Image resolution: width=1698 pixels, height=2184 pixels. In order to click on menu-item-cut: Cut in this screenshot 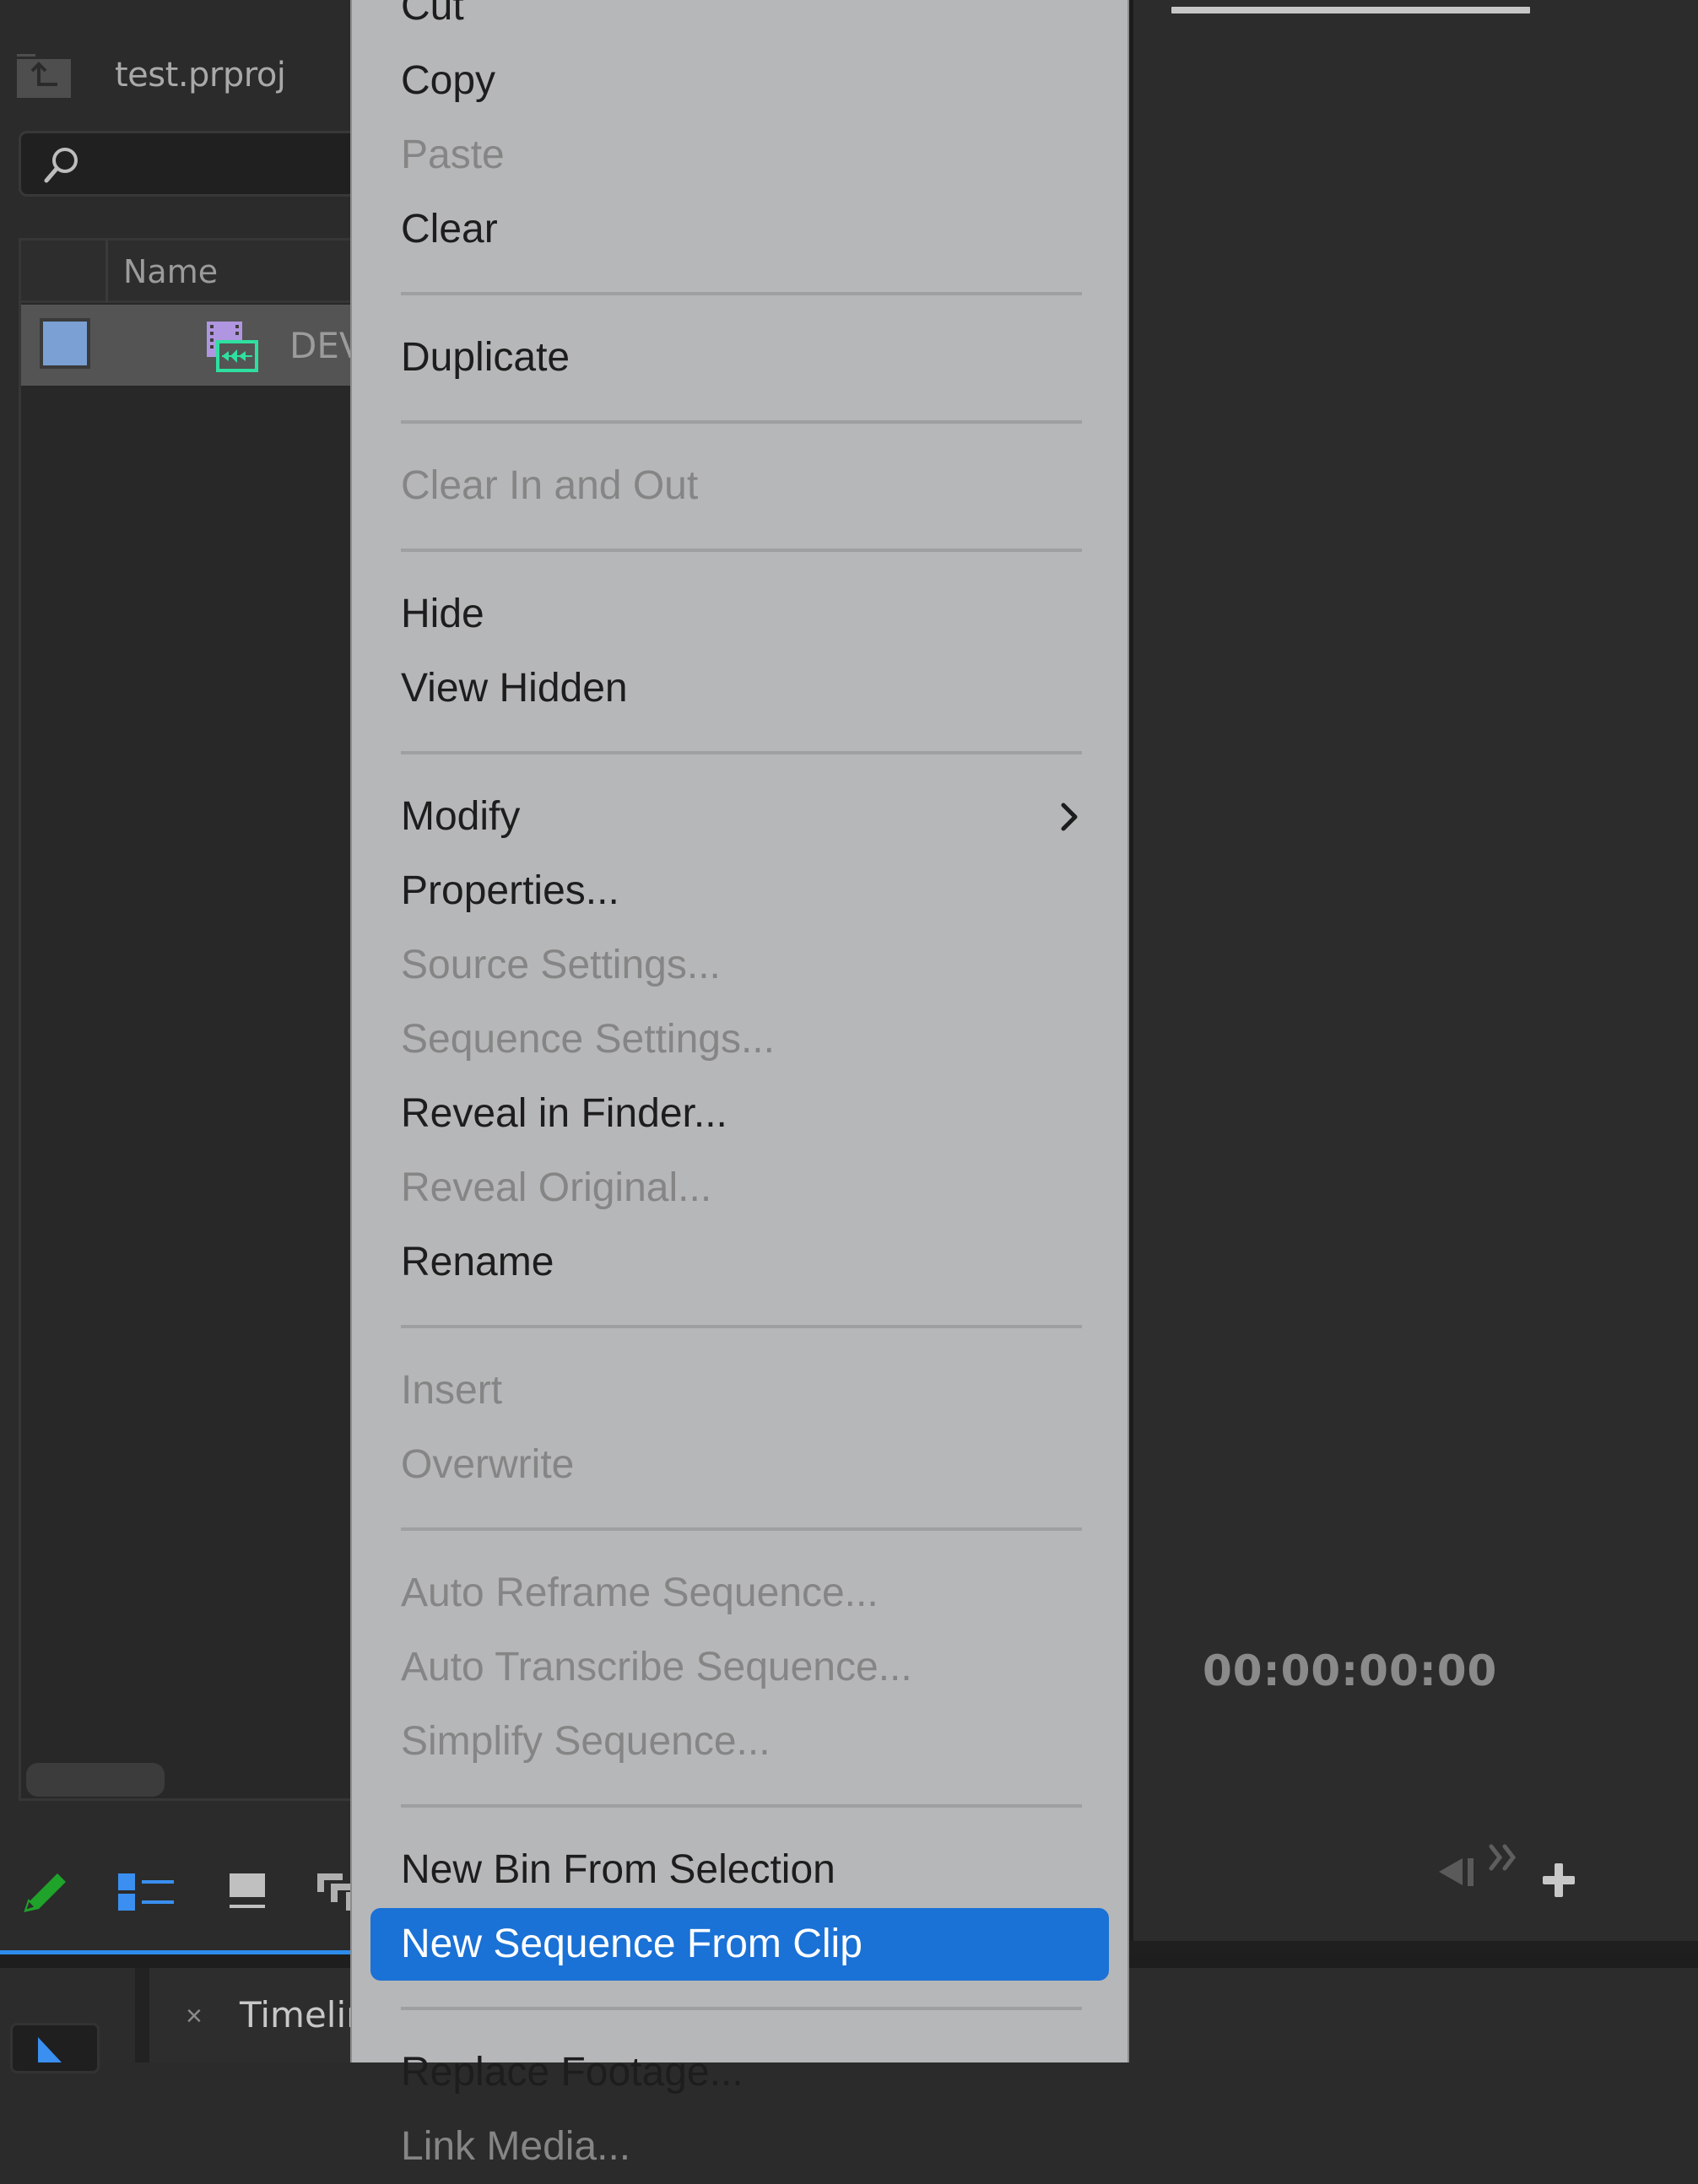, I will do `click(739, 22)`.